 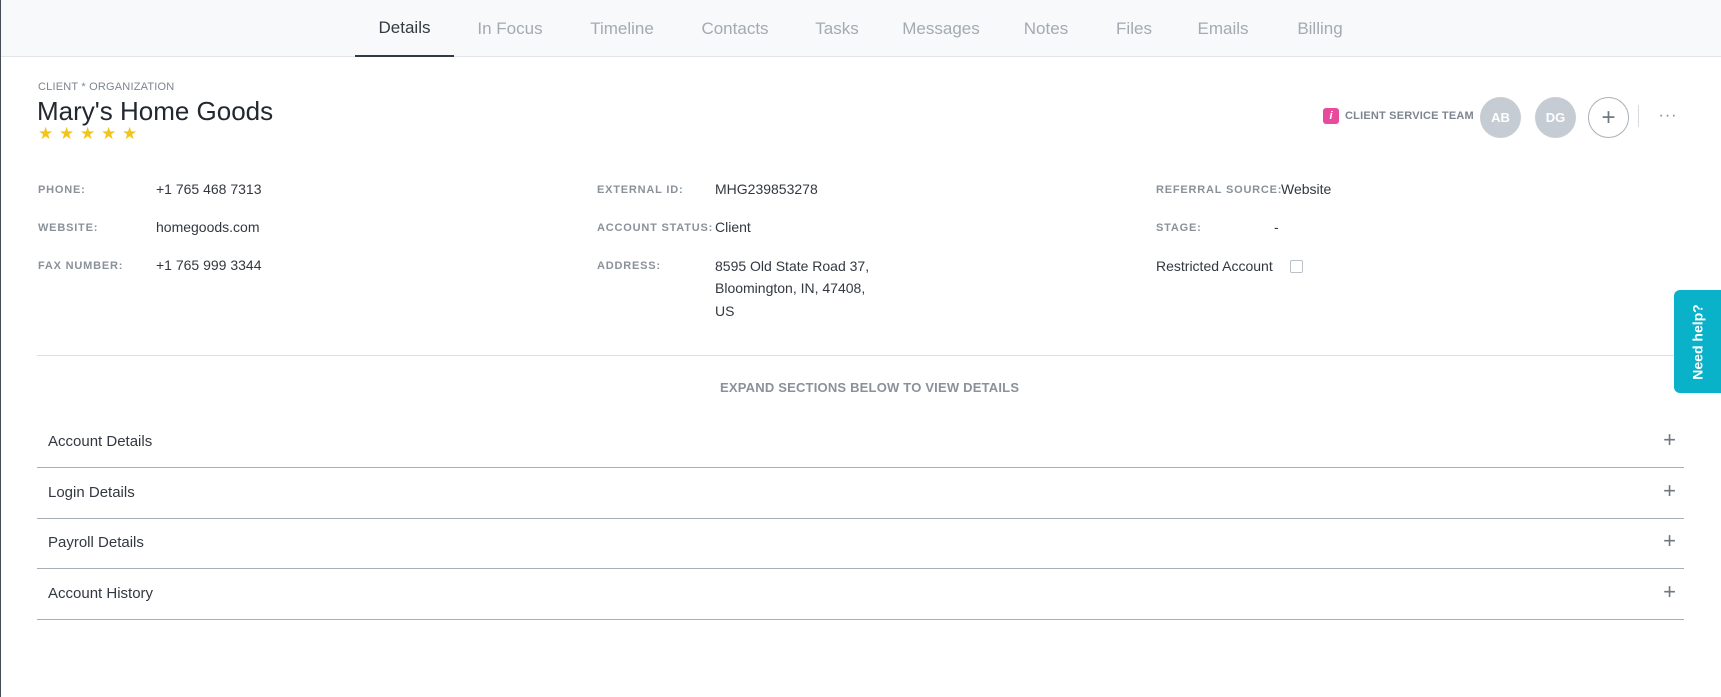 What do you see at coordinates (860, 543) in the screenshot?
I see `section-payroll-details: Payroll Details +` at bounding box center [860, 543].